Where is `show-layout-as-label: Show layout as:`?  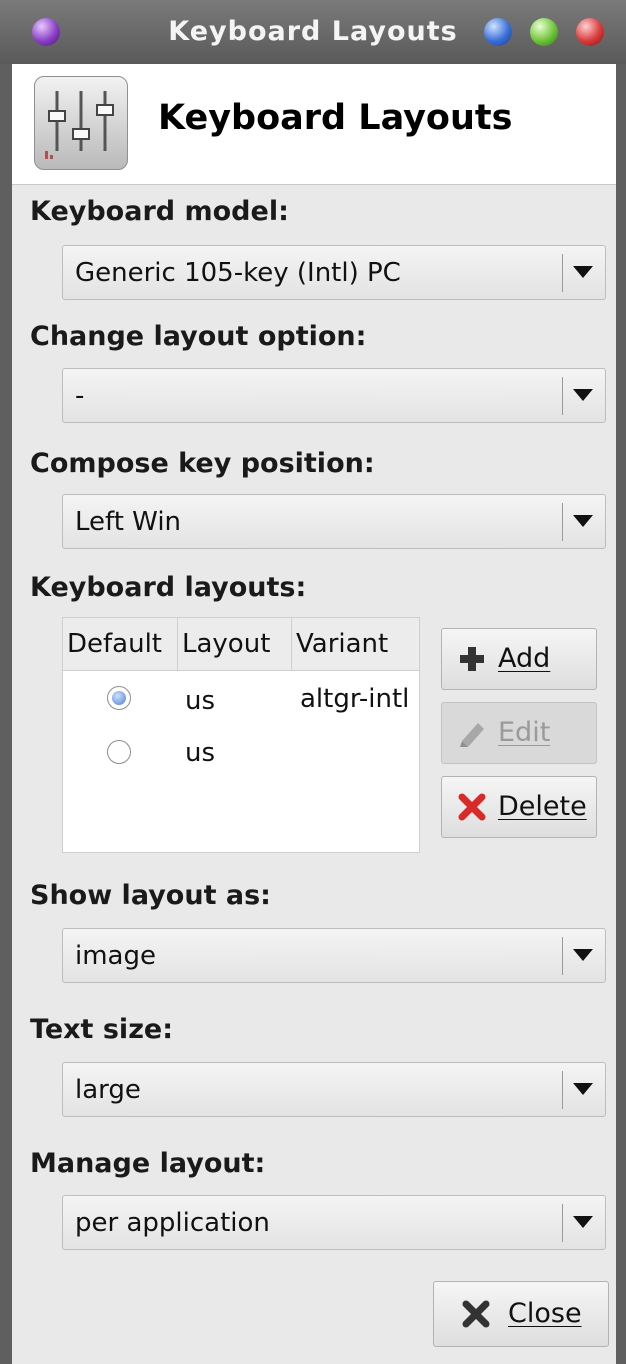
show-layout-as-label: Show layout as: is located at coordinates (150, 895).